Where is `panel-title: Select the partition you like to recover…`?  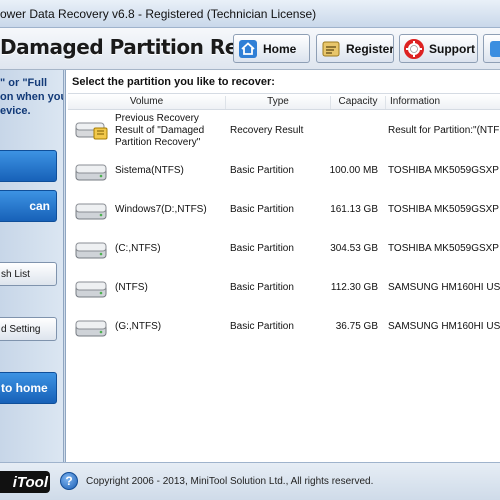 panel-title: Select the partition you like to recover… is located at coordinates (173, 82).